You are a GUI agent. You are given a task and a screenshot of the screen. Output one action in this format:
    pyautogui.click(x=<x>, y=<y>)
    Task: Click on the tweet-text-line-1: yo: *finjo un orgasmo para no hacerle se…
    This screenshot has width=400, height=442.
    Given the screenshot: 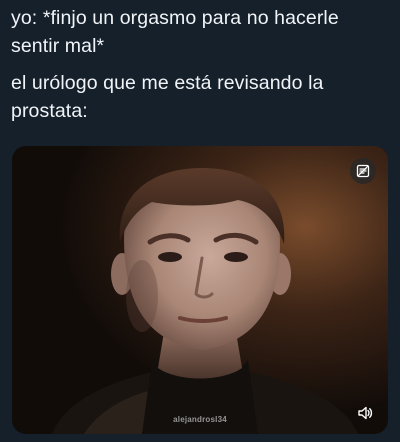 What is the action you would take?
    pyautogui.click(x=175, y=32)
    